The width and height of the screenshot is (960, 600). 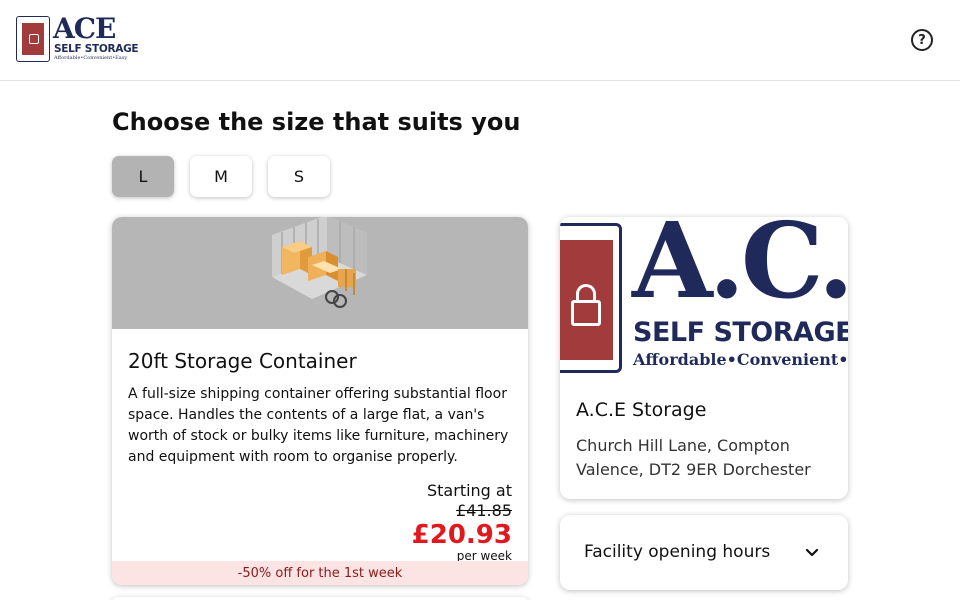 I want to click on size-tab-s: S, so click(x=299, y=176).